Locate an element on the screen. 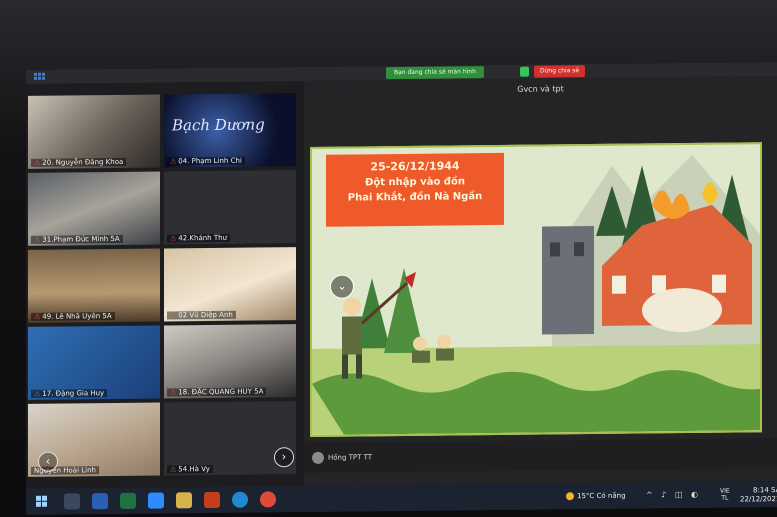  sharing-banner: Bạn đang chia sẻ màn hình is located at coordinates (435, 73).